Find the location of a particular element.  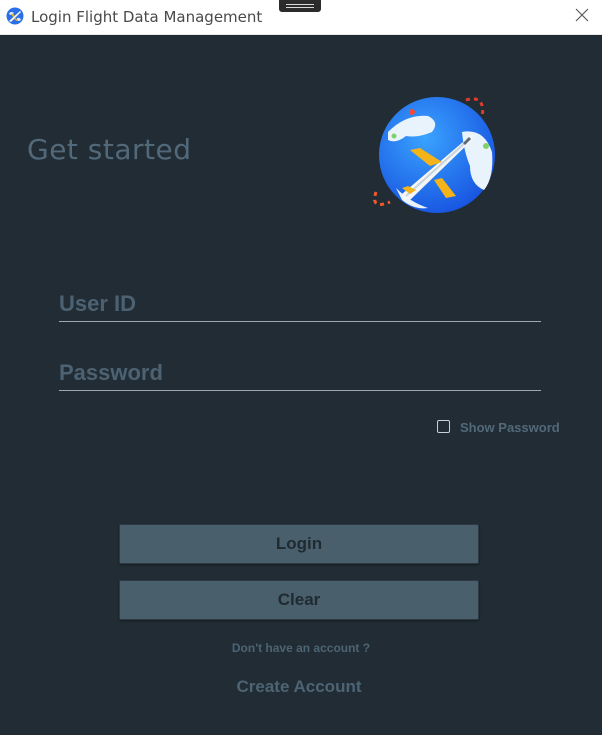

no-account-prompt: Don't have an account ? is located at coordinates (301, 648).